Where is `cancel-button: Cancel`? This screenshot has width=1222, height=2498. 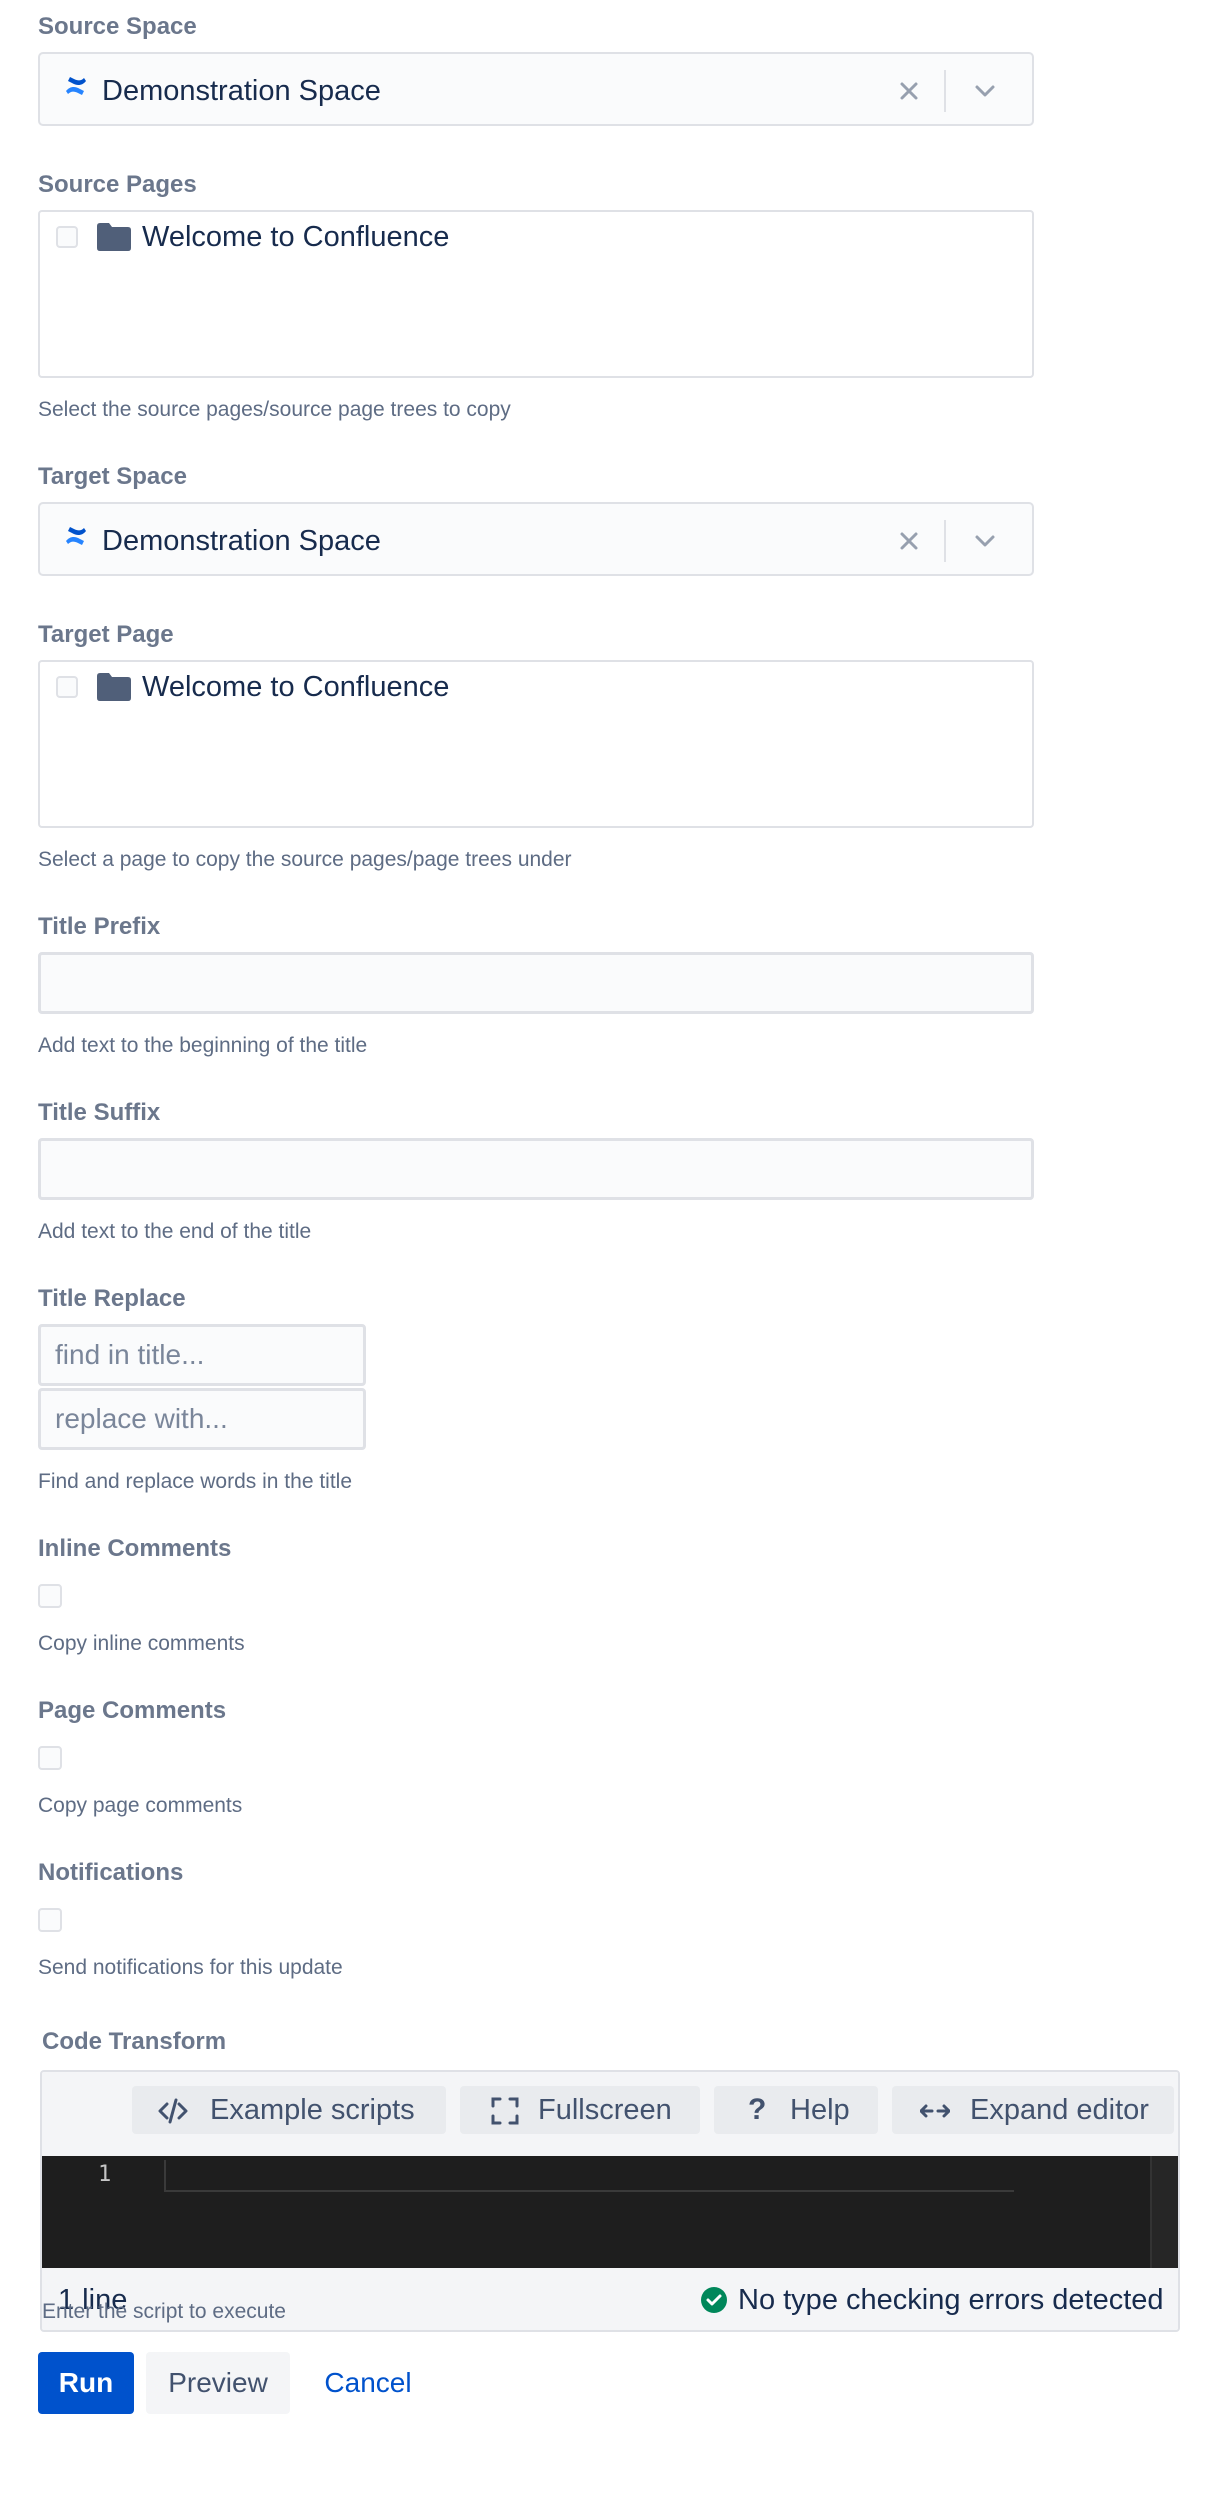 cancel-button: Cancel is located at coordinates (368, 2383).